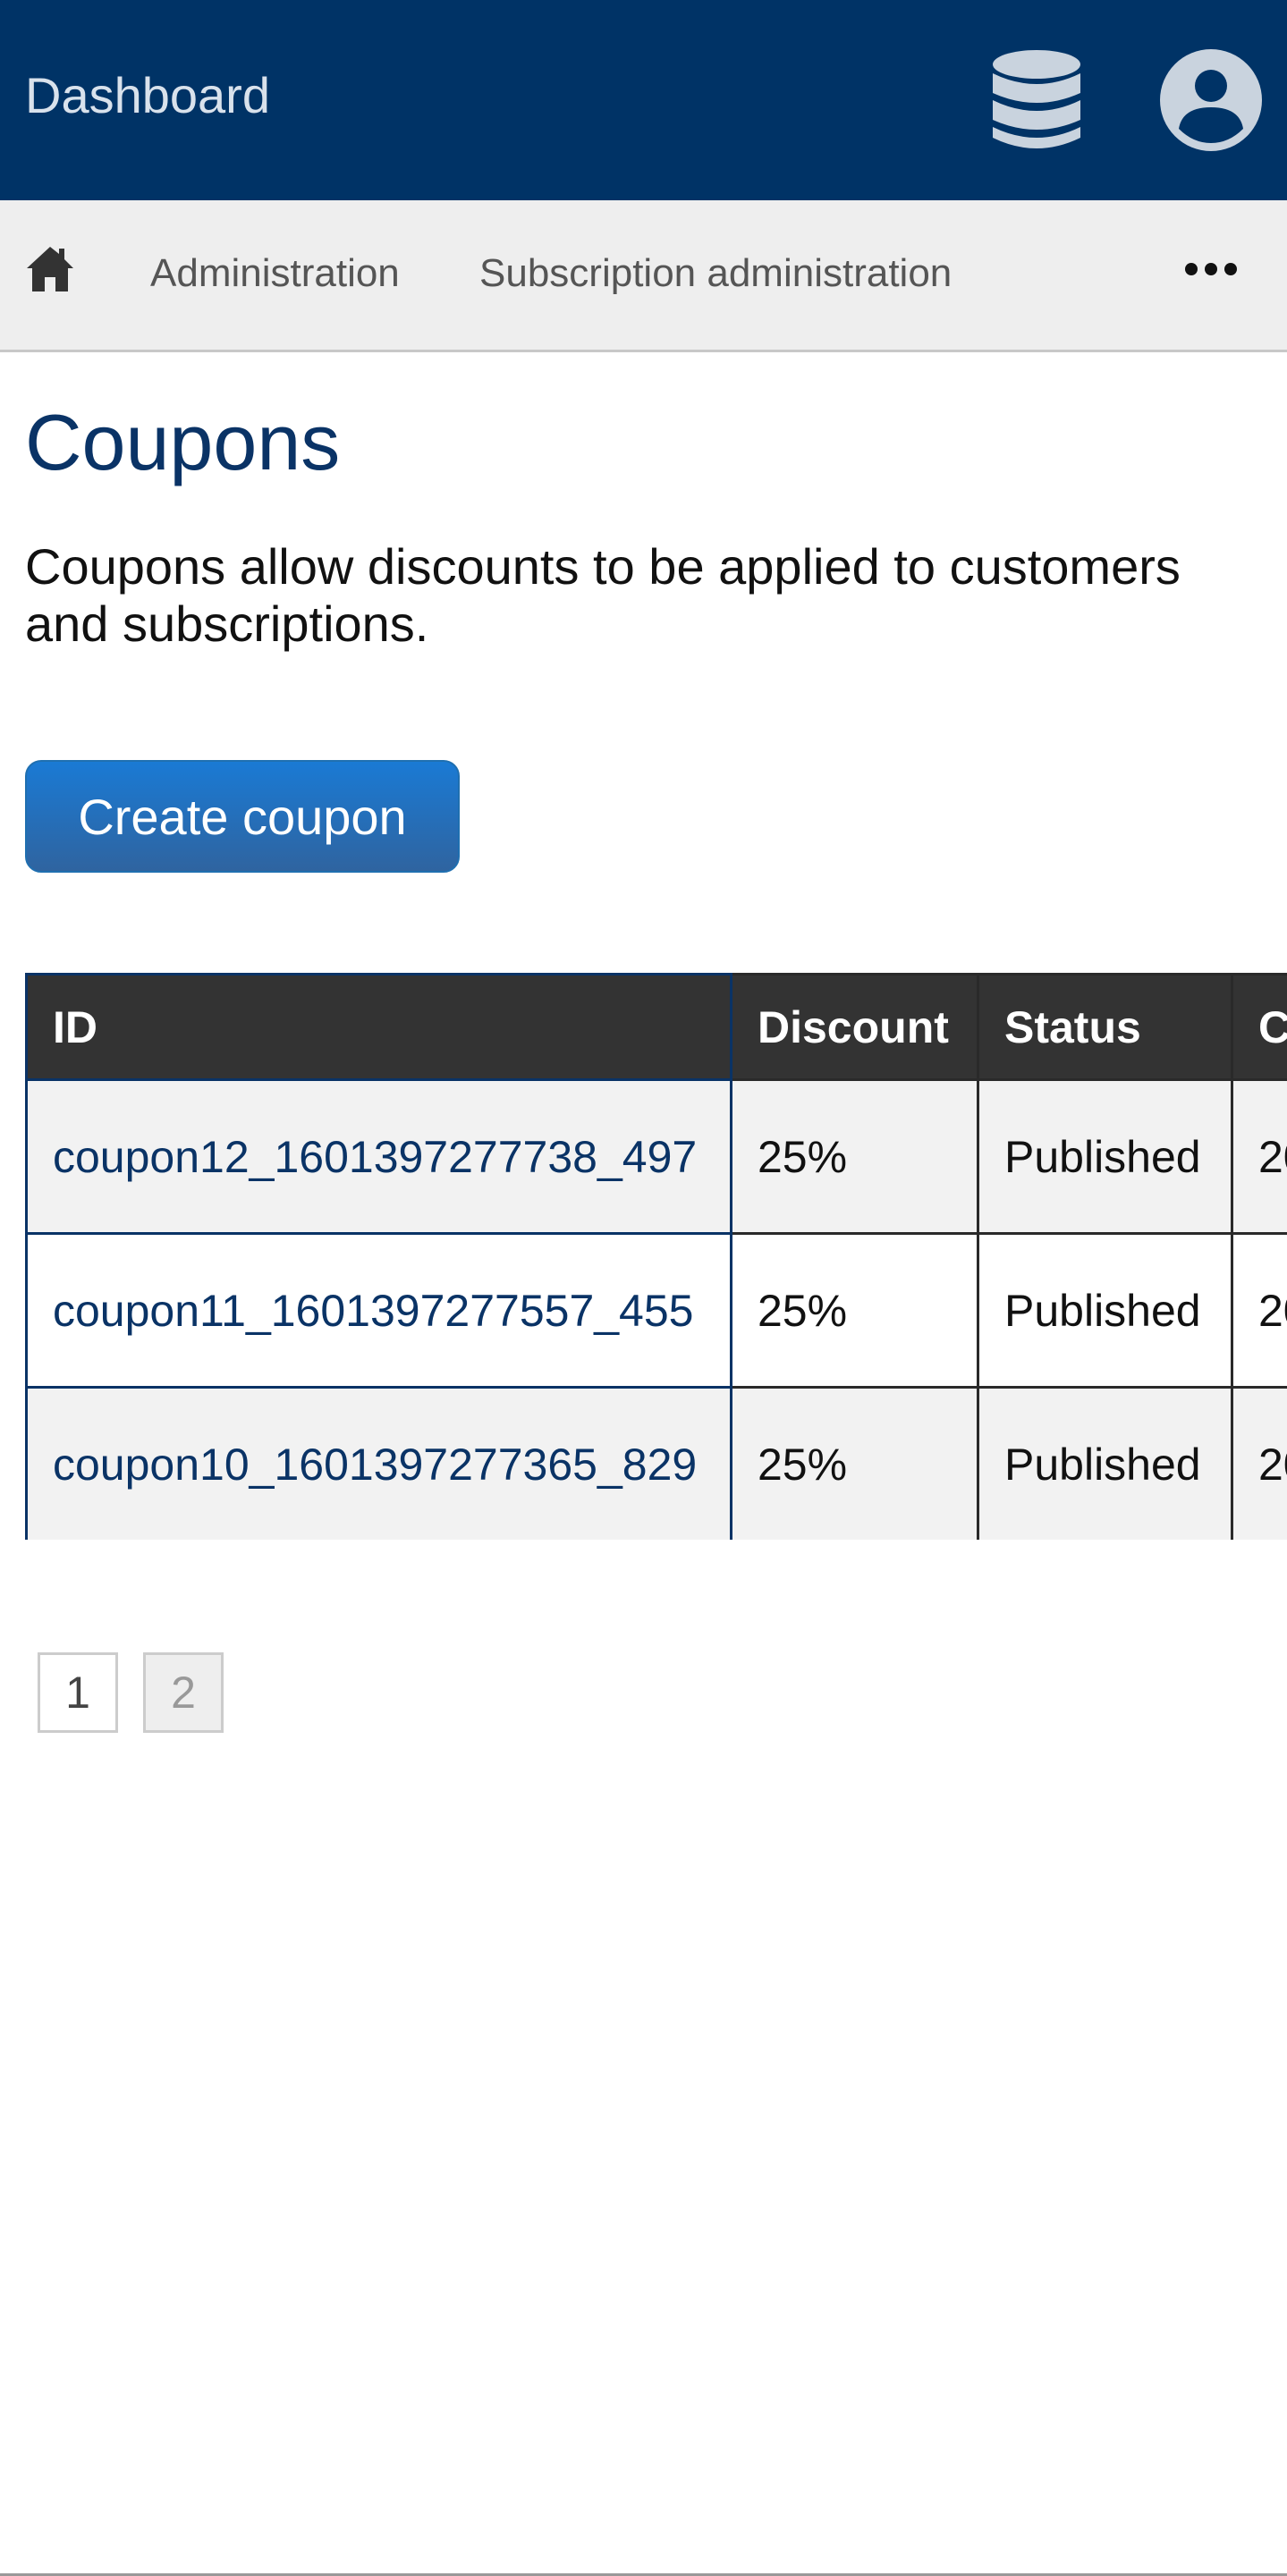  Describe the element at coordinates (183, 442) in the screenshot. I see `page-title: Coupons` at that location.